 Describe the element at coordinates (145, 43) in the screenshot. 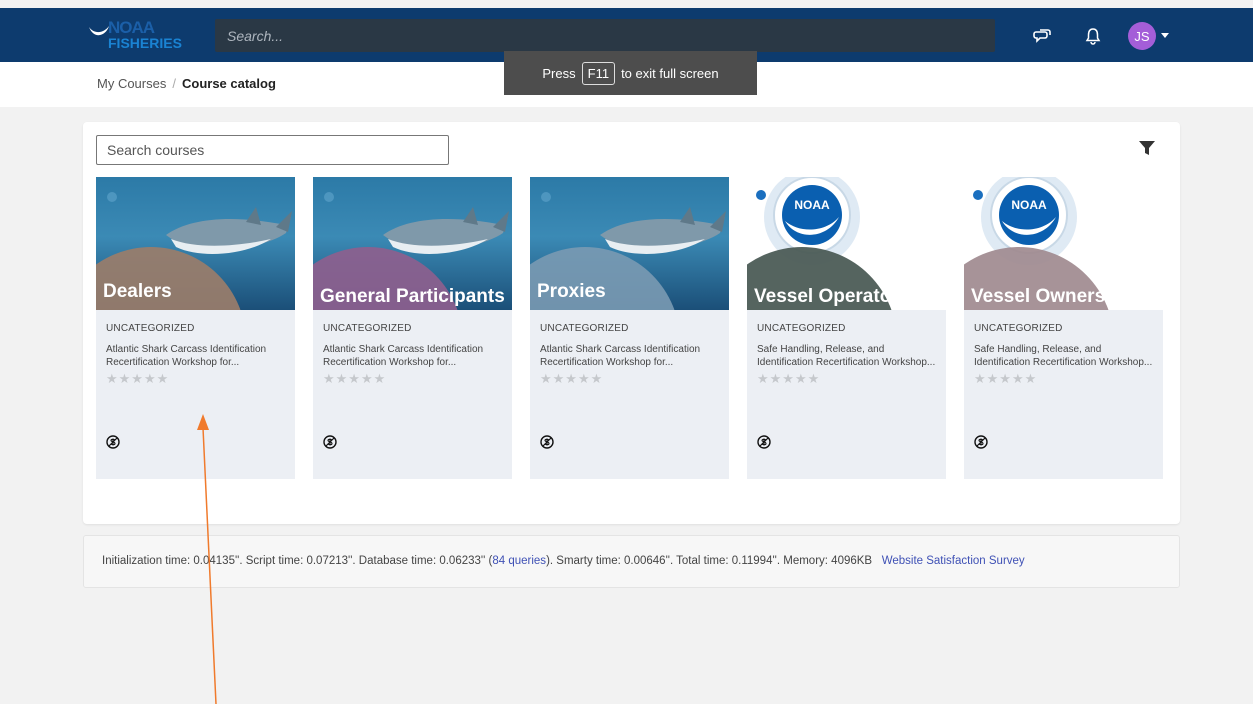

I see `logo-line2: FISHERIES` at that location.